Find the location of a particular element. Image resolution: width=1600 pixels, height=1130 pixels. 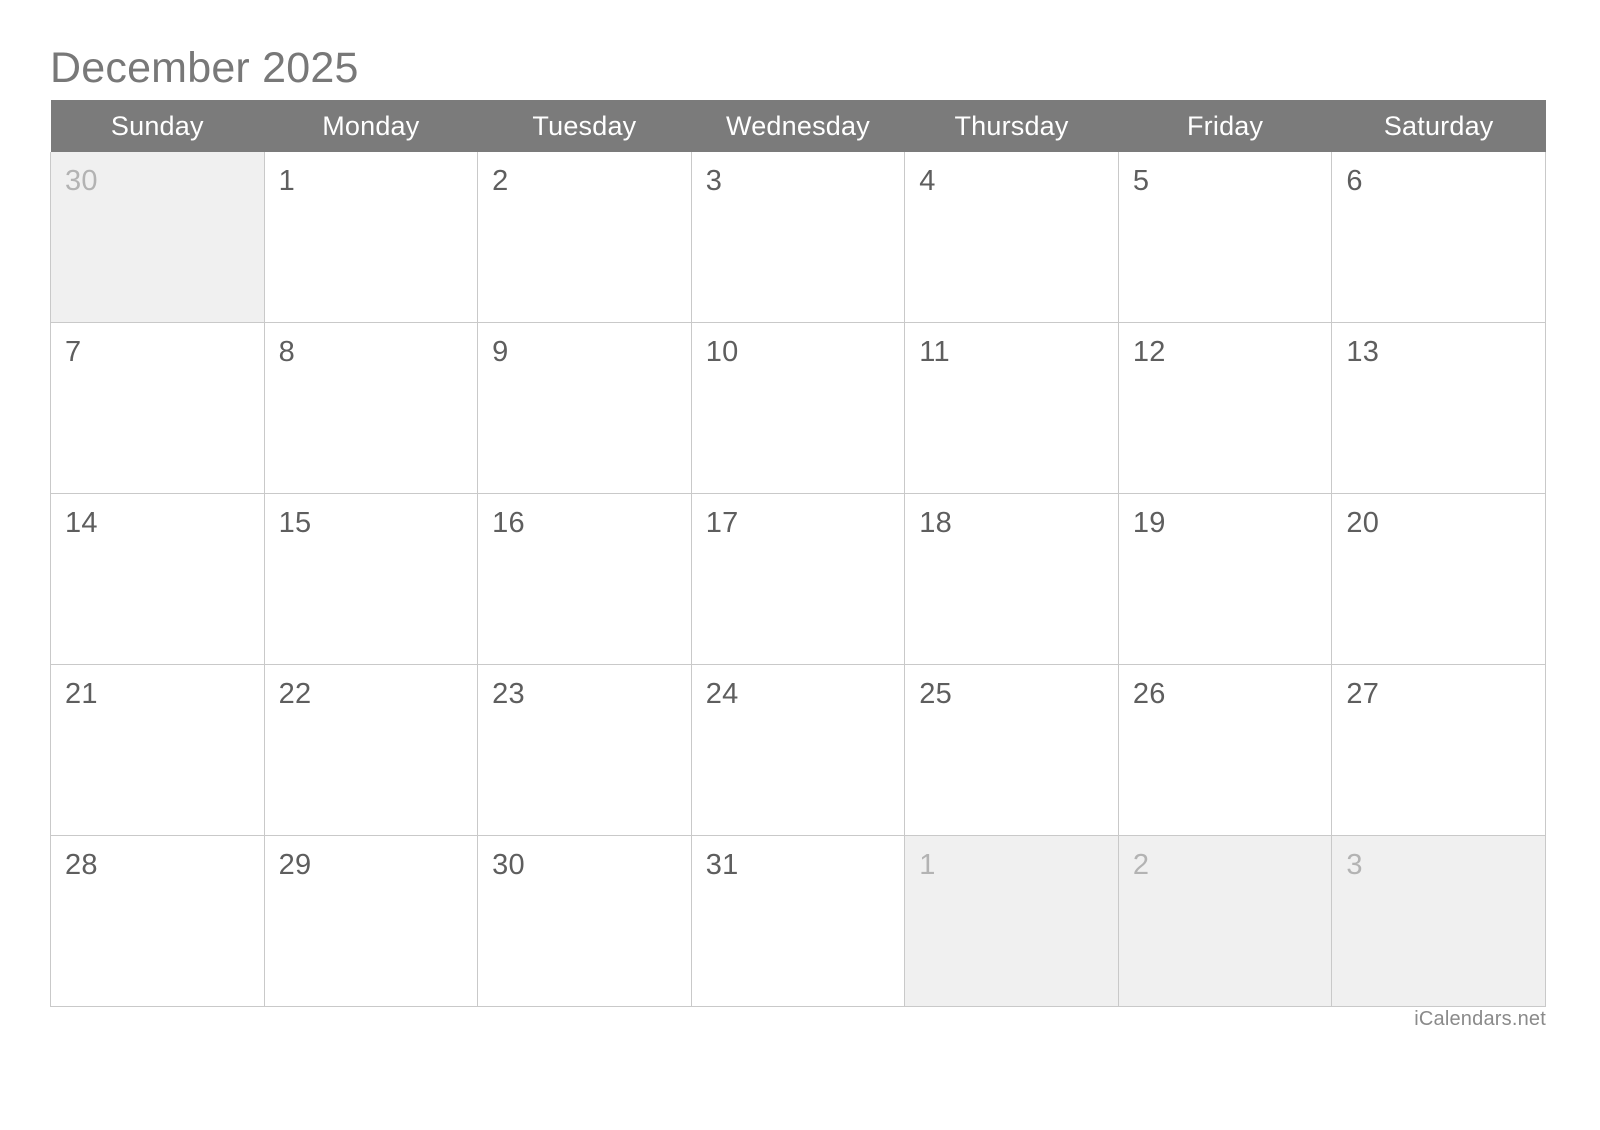

day-number: 5 is located at coordinates (1141, 181).